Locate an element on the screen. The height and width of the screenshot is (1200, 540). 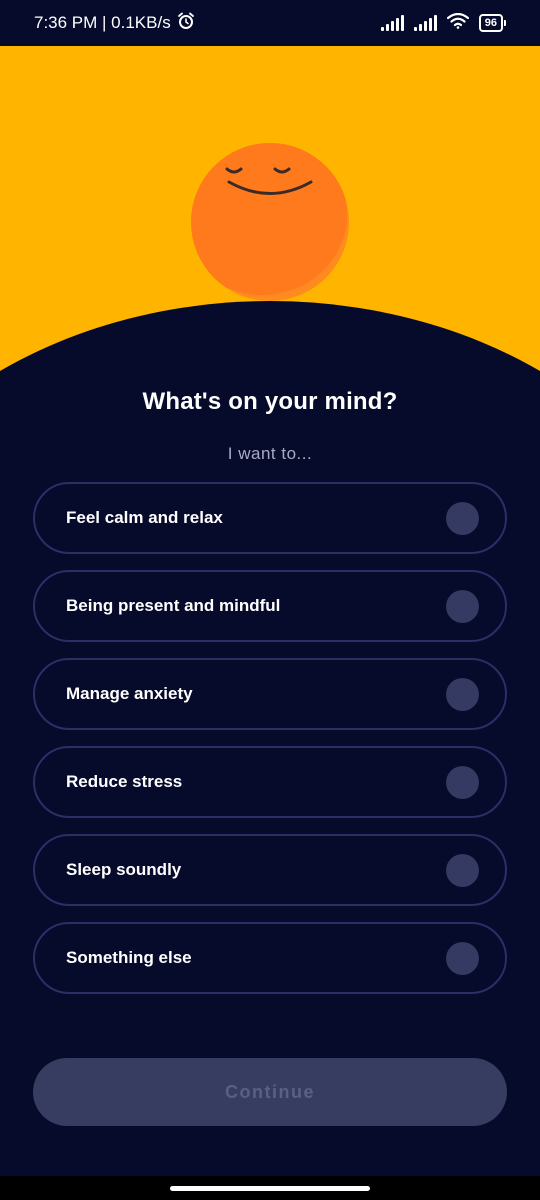
status-time: 7:36 PM | 0.1KB/s is located at coordinates (102, 22).